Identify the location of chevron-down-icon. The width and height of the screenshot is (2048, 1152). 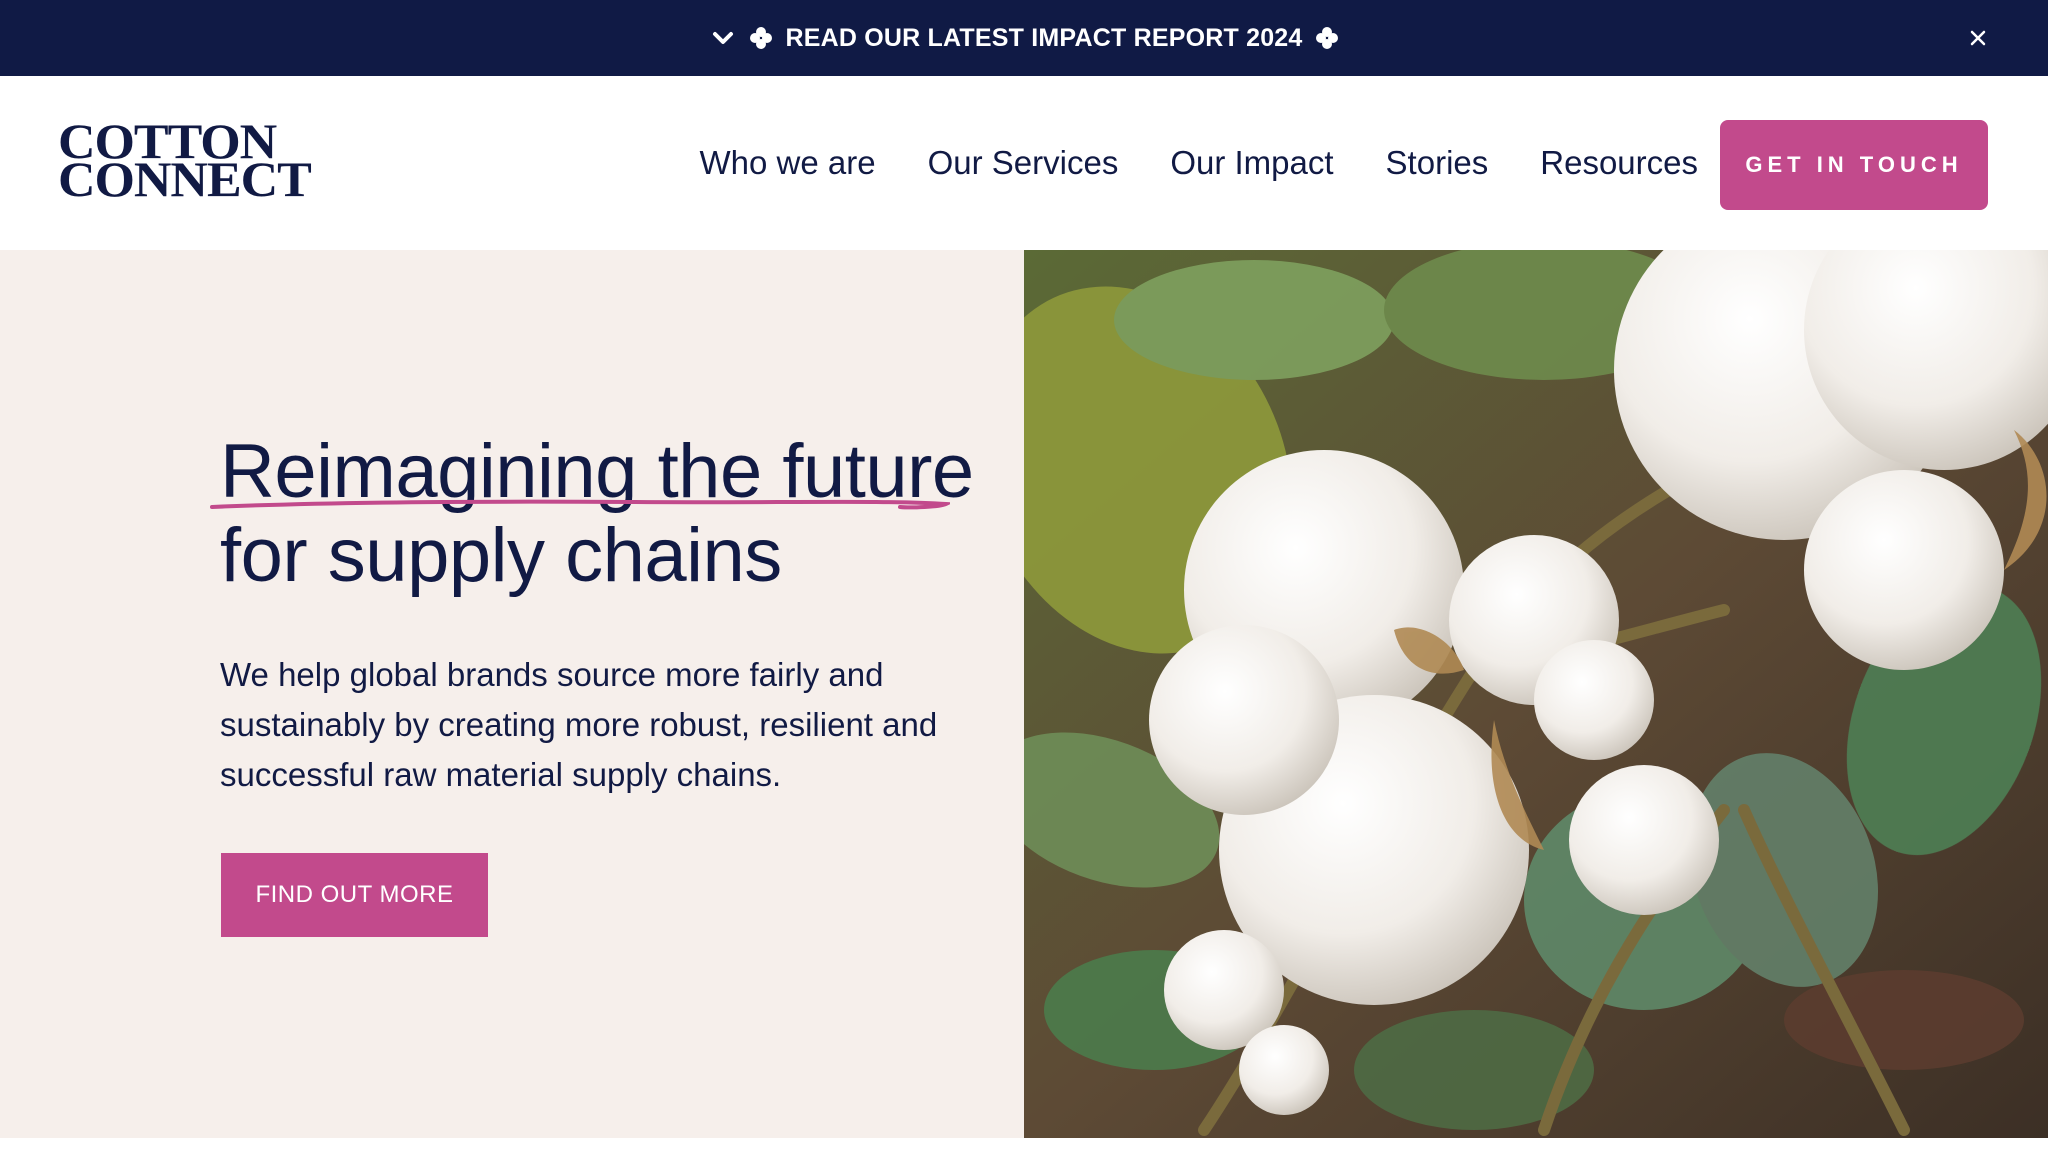
(723, 38).